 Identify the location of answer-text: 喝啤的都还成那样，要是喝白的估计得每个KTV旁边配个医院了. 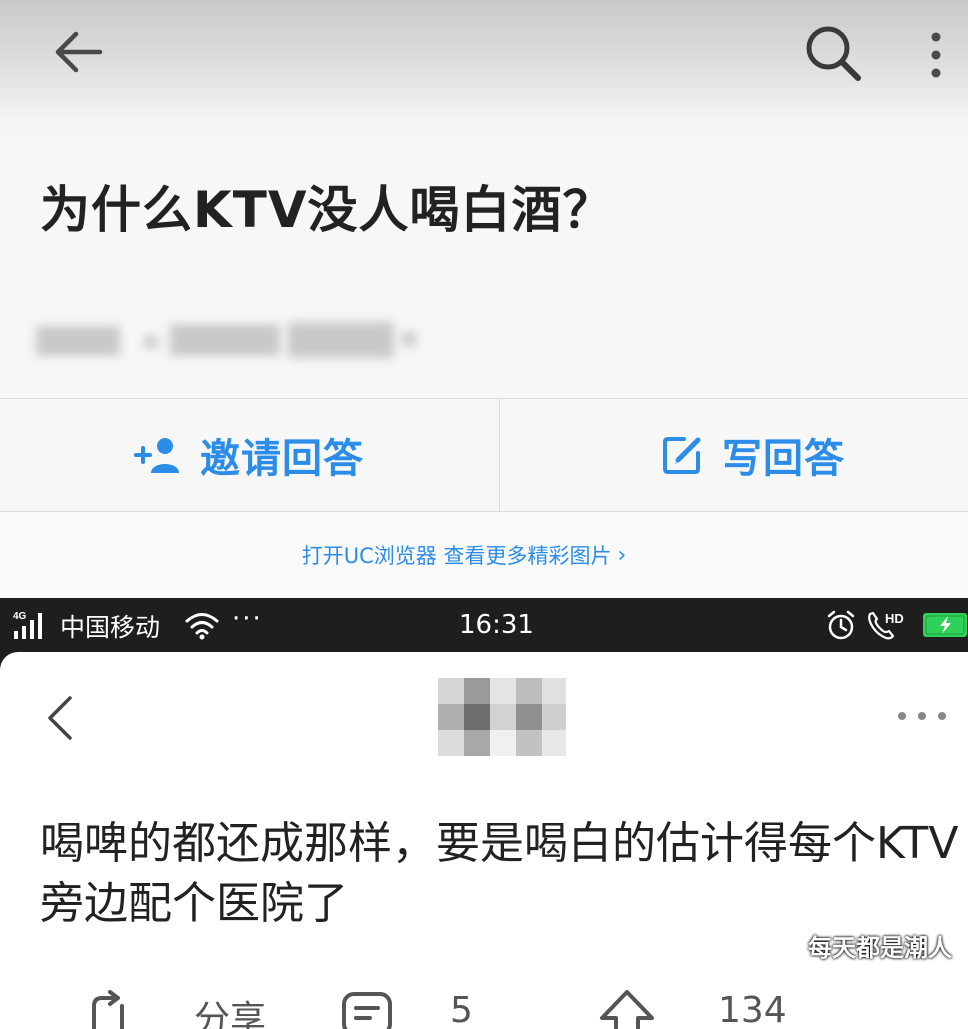
(499, 873).